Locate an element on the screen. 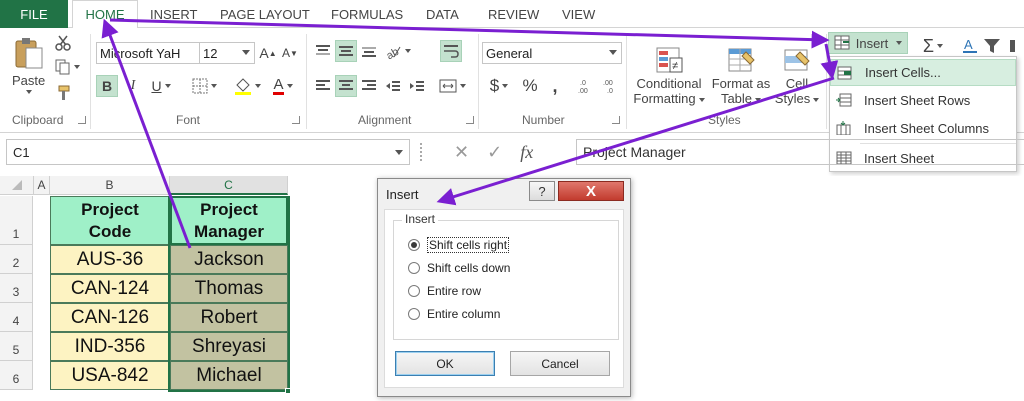  paste-button is located at coordinates (29, 53).